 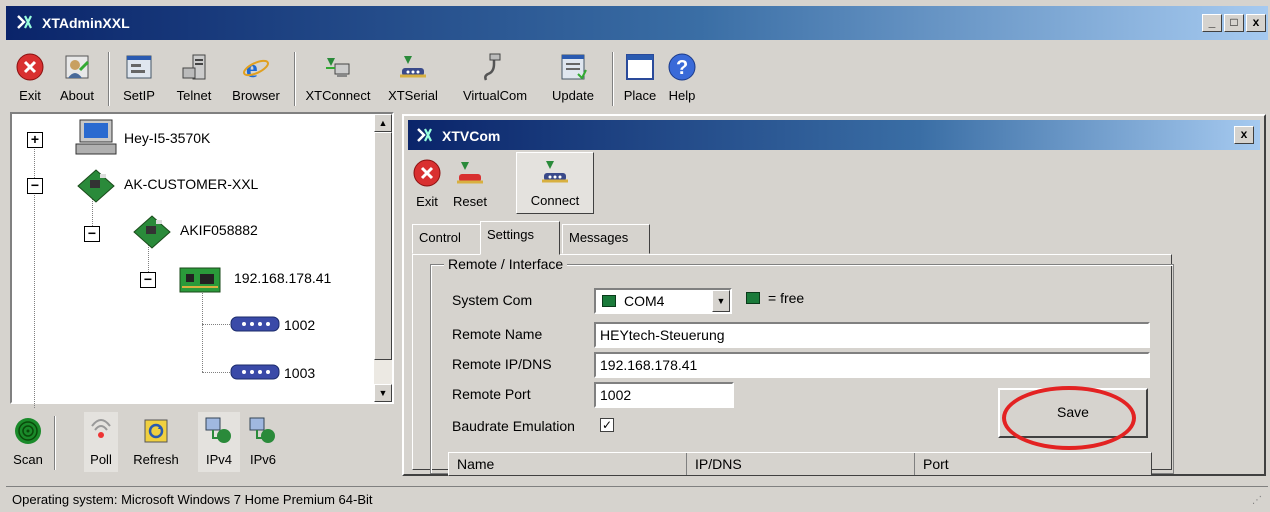 I want to click on poll-label: Poll, so click(x=101, y=459).